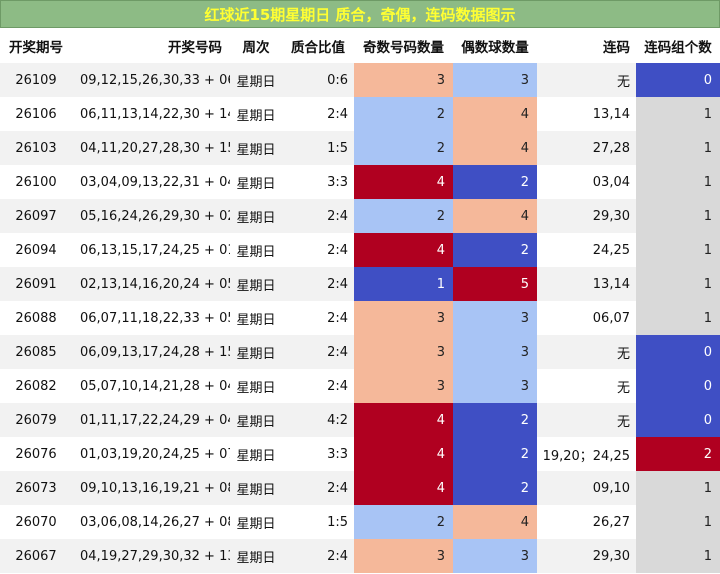 This screenshot has width=720, height=574. What do you see at coordinates (155, 250) in the screenshot?
I see `cell-numbers: 06,13,15,17,24,25 + 01` at bounding box center [155, 250].